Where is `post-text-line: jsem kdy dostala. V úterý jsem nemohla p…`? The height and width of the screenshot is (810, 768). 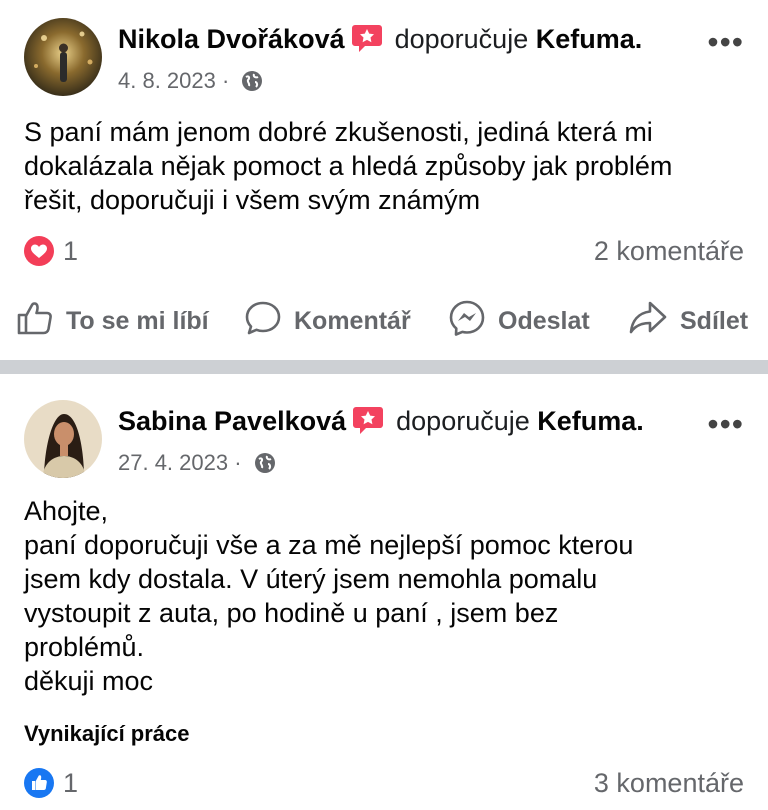
post-text-line: jsem kdy dostala. V úterý jsem nemohla p… is located at coordinates (311, 579).